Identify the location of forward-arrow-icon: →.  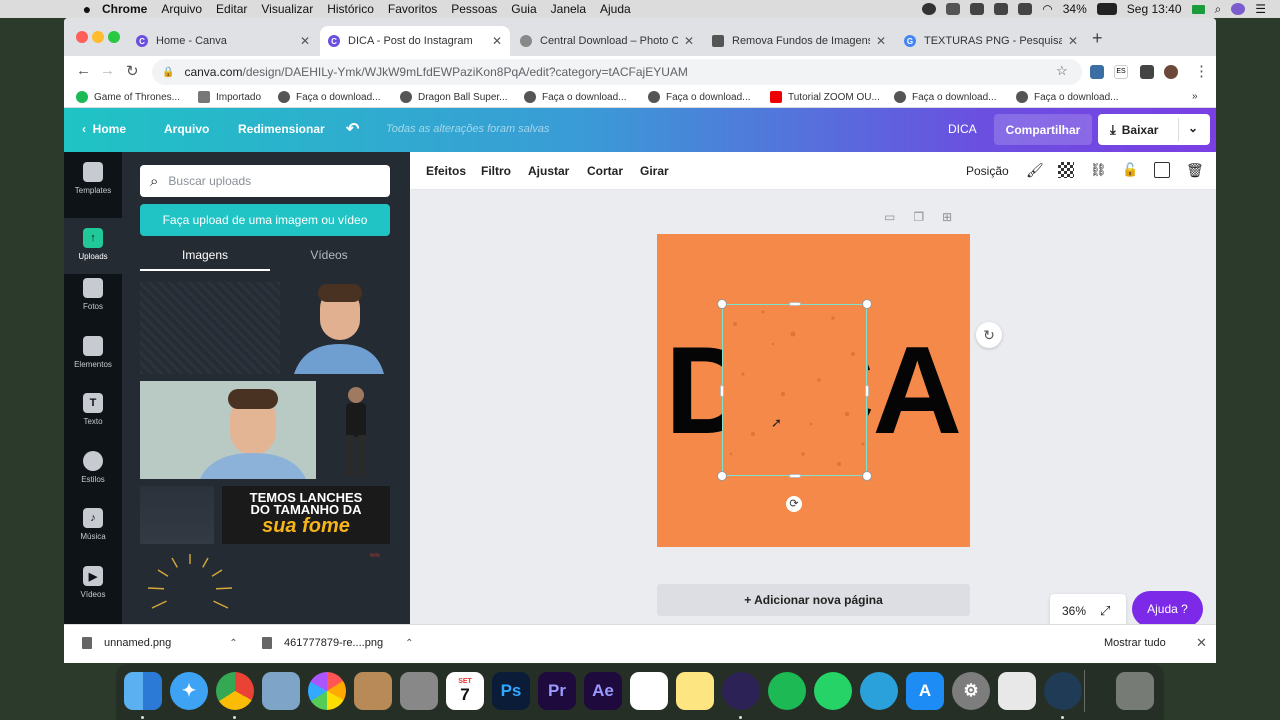
(107, 70).